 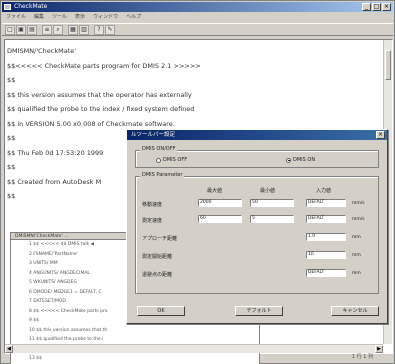 What do you see at coordinates (159, 149) in the screenshot?
I see `group-label: DMIS ON/OFF` at bounding box center [159, 149].